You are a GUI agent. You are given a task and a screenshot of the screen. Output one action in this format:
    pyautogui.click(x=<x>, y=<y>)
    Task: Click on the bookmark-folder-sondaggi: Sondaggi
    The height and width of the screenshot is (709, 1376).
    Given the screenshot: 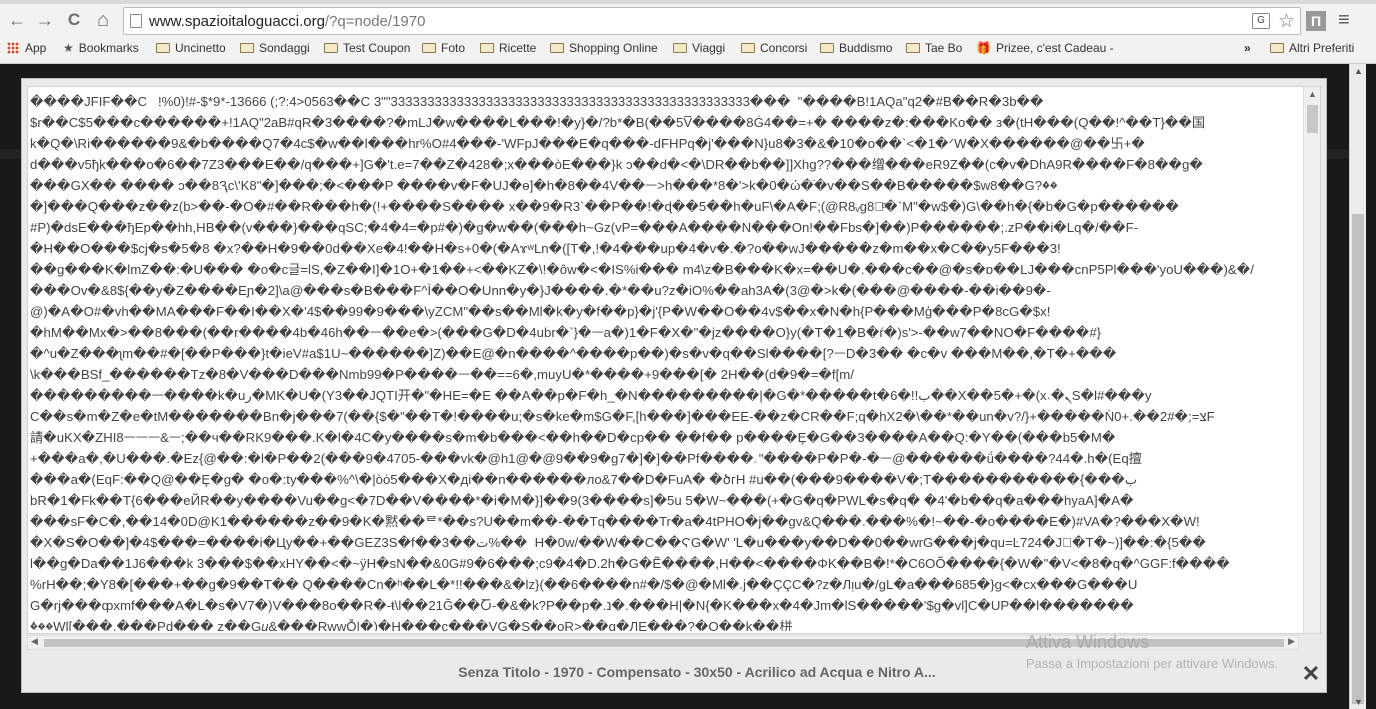 What is the action you would take?
    pyautogui.click(x=275, y=48)
    